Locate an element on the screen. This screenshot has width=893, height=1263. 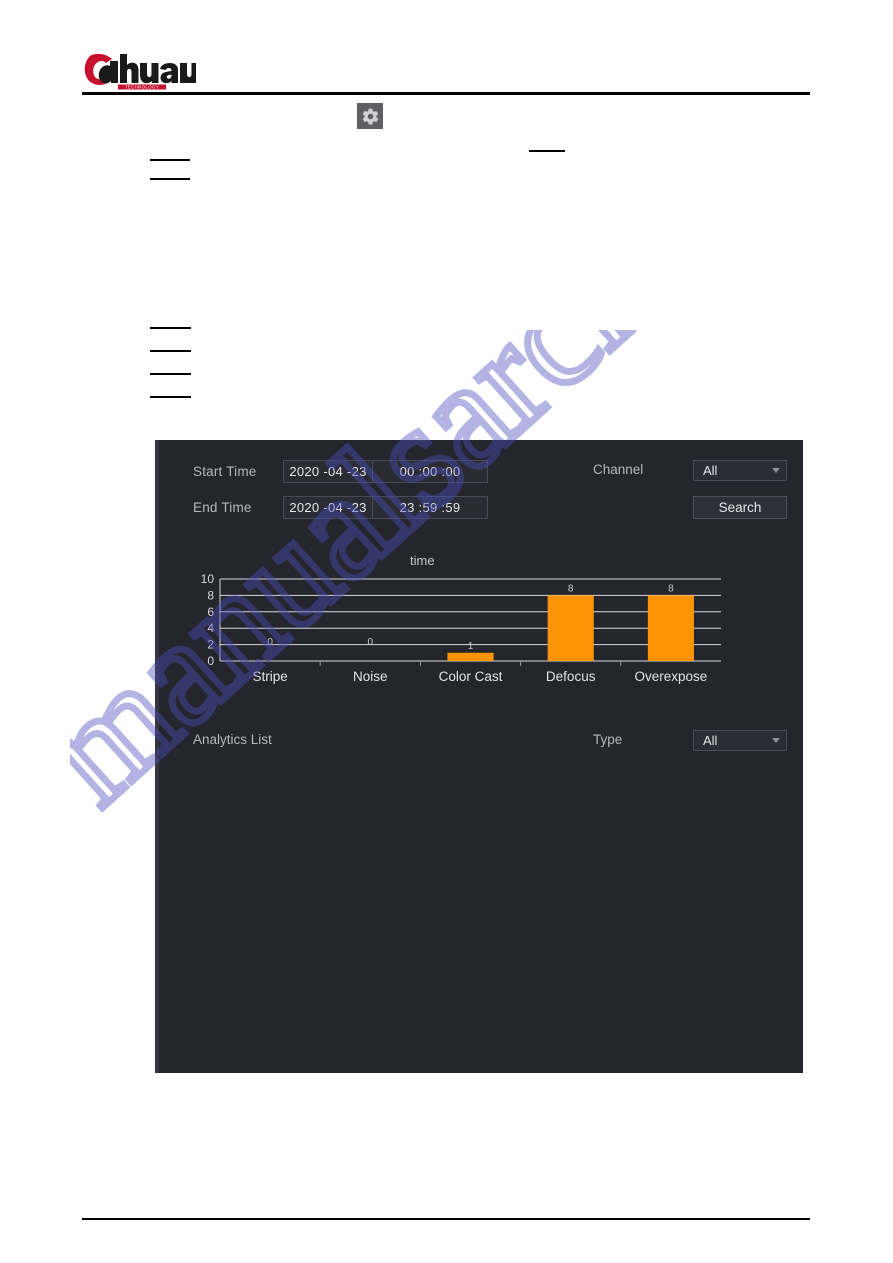
type-dropdown-value: All is located at coordinates (710, 740).